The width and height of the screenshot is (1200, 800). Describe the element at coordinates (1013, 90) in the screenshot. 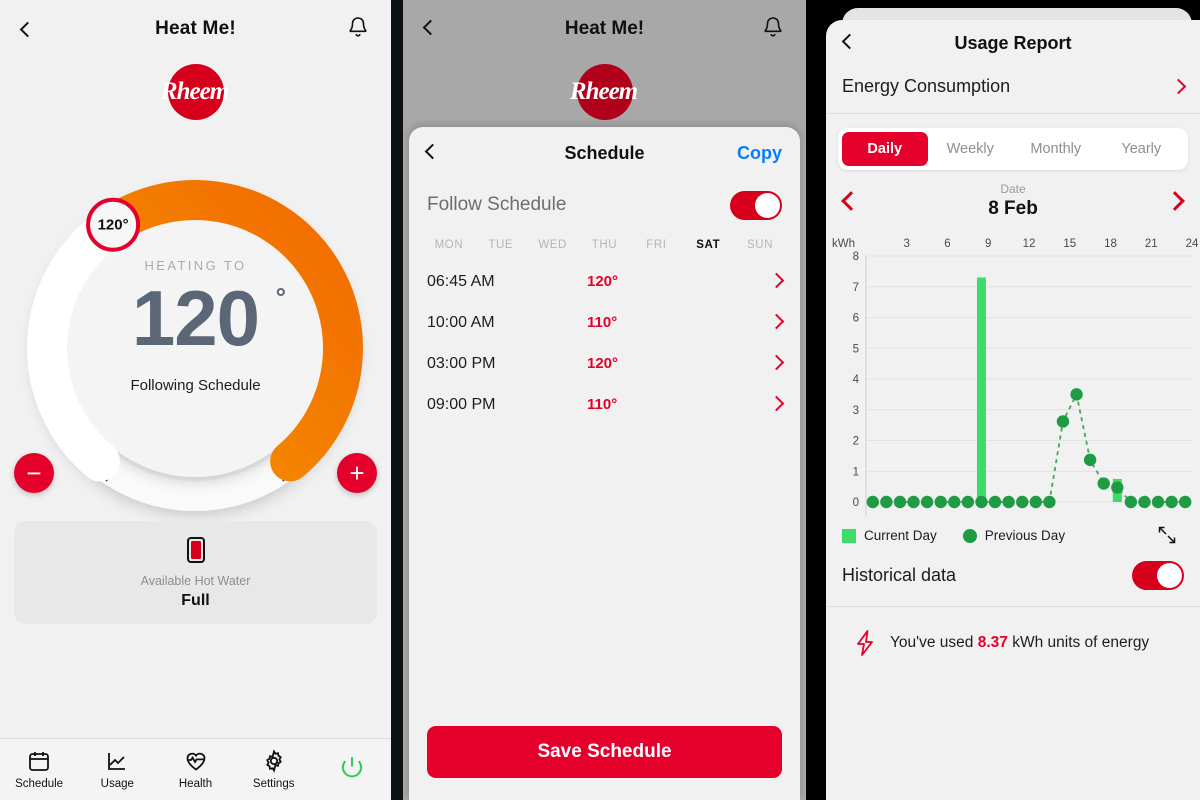

I see `energy-consumption-row: Energy Consumption` at that location.